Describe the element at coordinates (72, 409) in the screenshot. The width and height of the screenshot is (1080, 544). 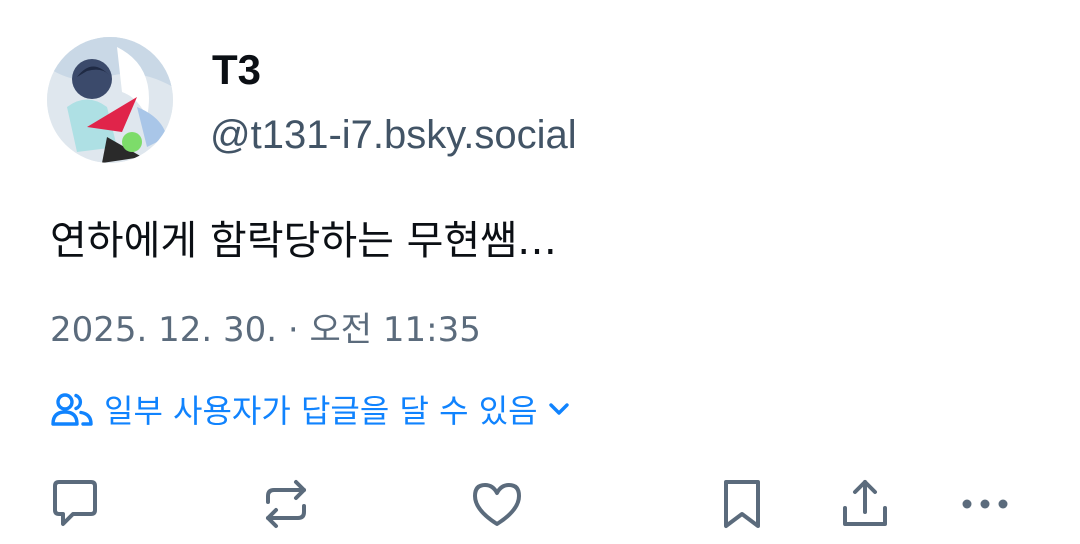
I see `people-icon` at that location.